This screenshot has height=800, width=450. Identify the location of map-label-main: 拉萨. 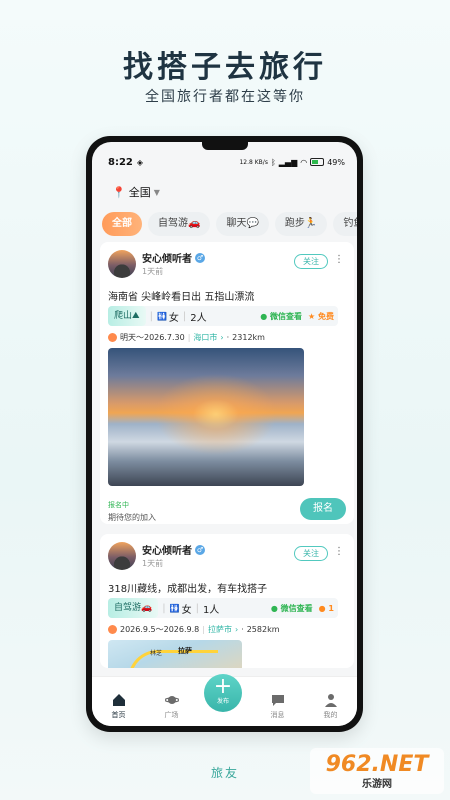
(185, 651).